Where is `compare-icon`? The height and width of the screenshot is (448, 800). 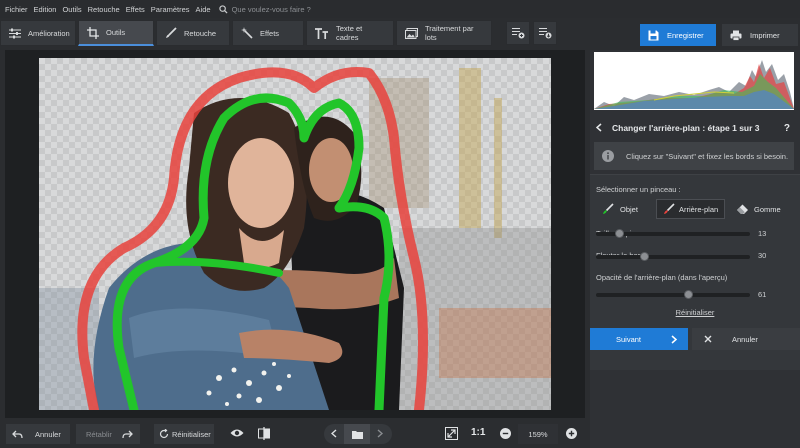
compare-icon is located at coordinates (264, 433).